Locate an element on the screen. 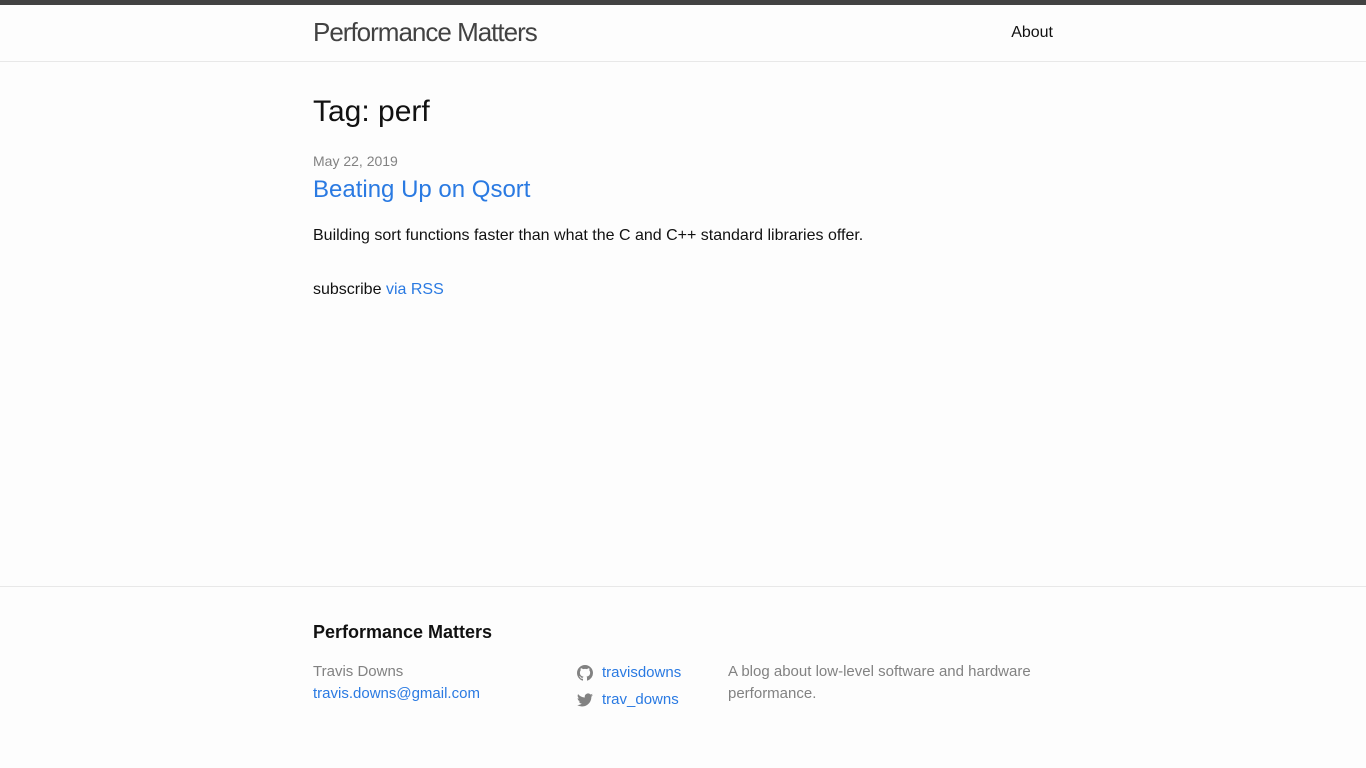  post-title-link: Beating Up on Qsort is located at coordinates (421, 190).